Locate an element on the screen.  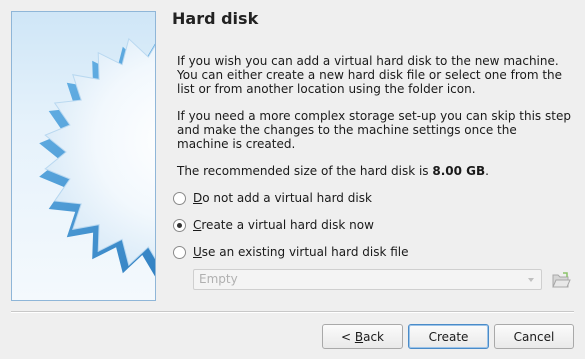
no-disk-option: Do not add a virtual hard disk is located at coordinates (272, 198).